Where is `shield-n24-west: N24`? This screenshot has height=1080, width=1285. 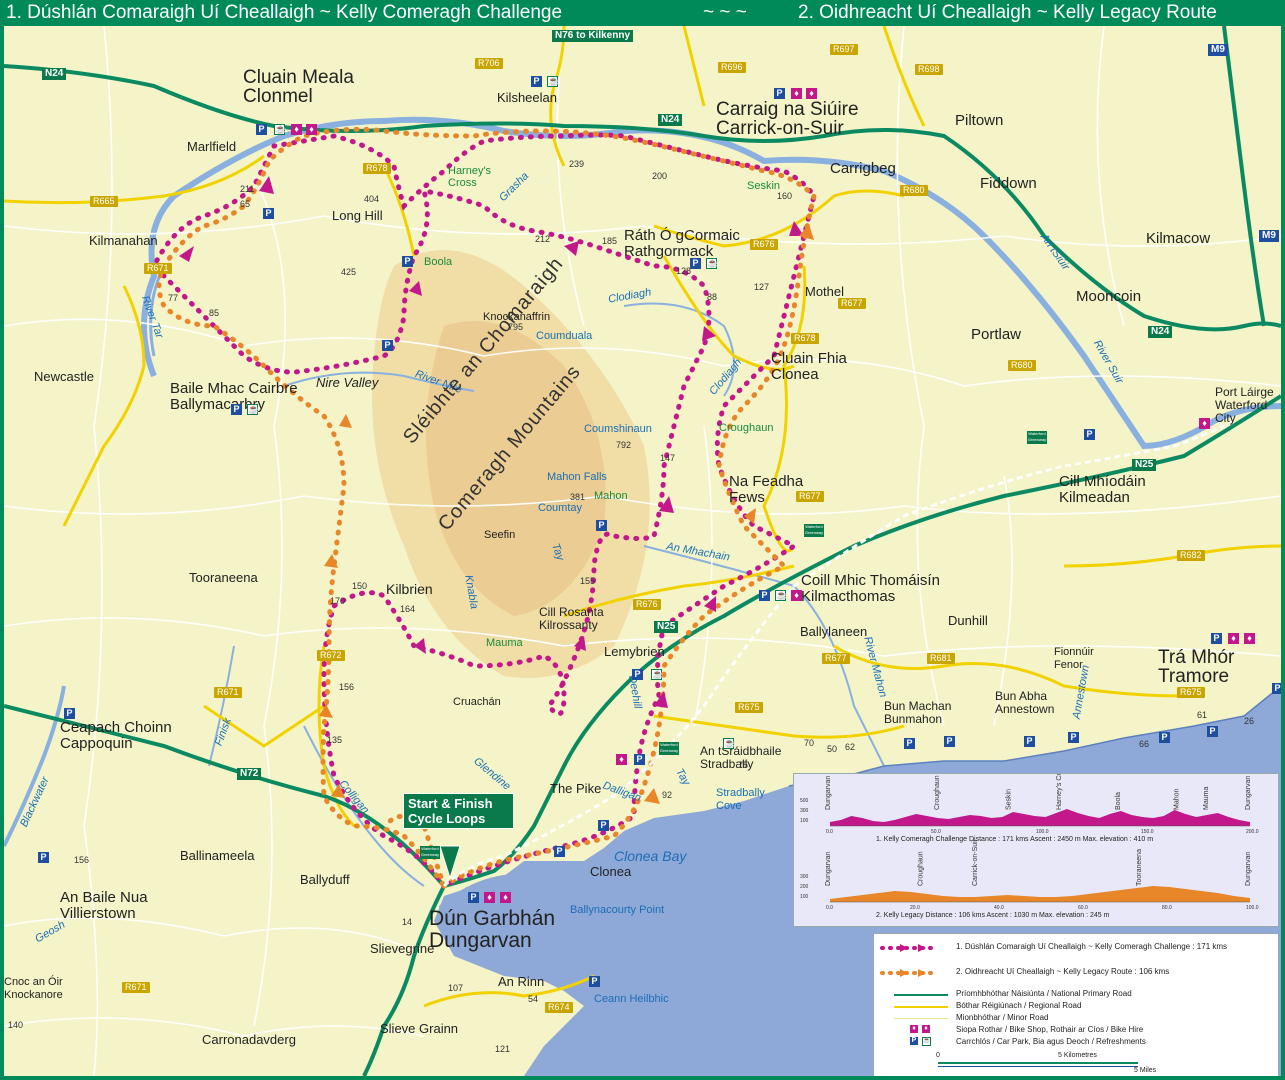
shield-n24-west: N24 is located at coordinates (54, 74).